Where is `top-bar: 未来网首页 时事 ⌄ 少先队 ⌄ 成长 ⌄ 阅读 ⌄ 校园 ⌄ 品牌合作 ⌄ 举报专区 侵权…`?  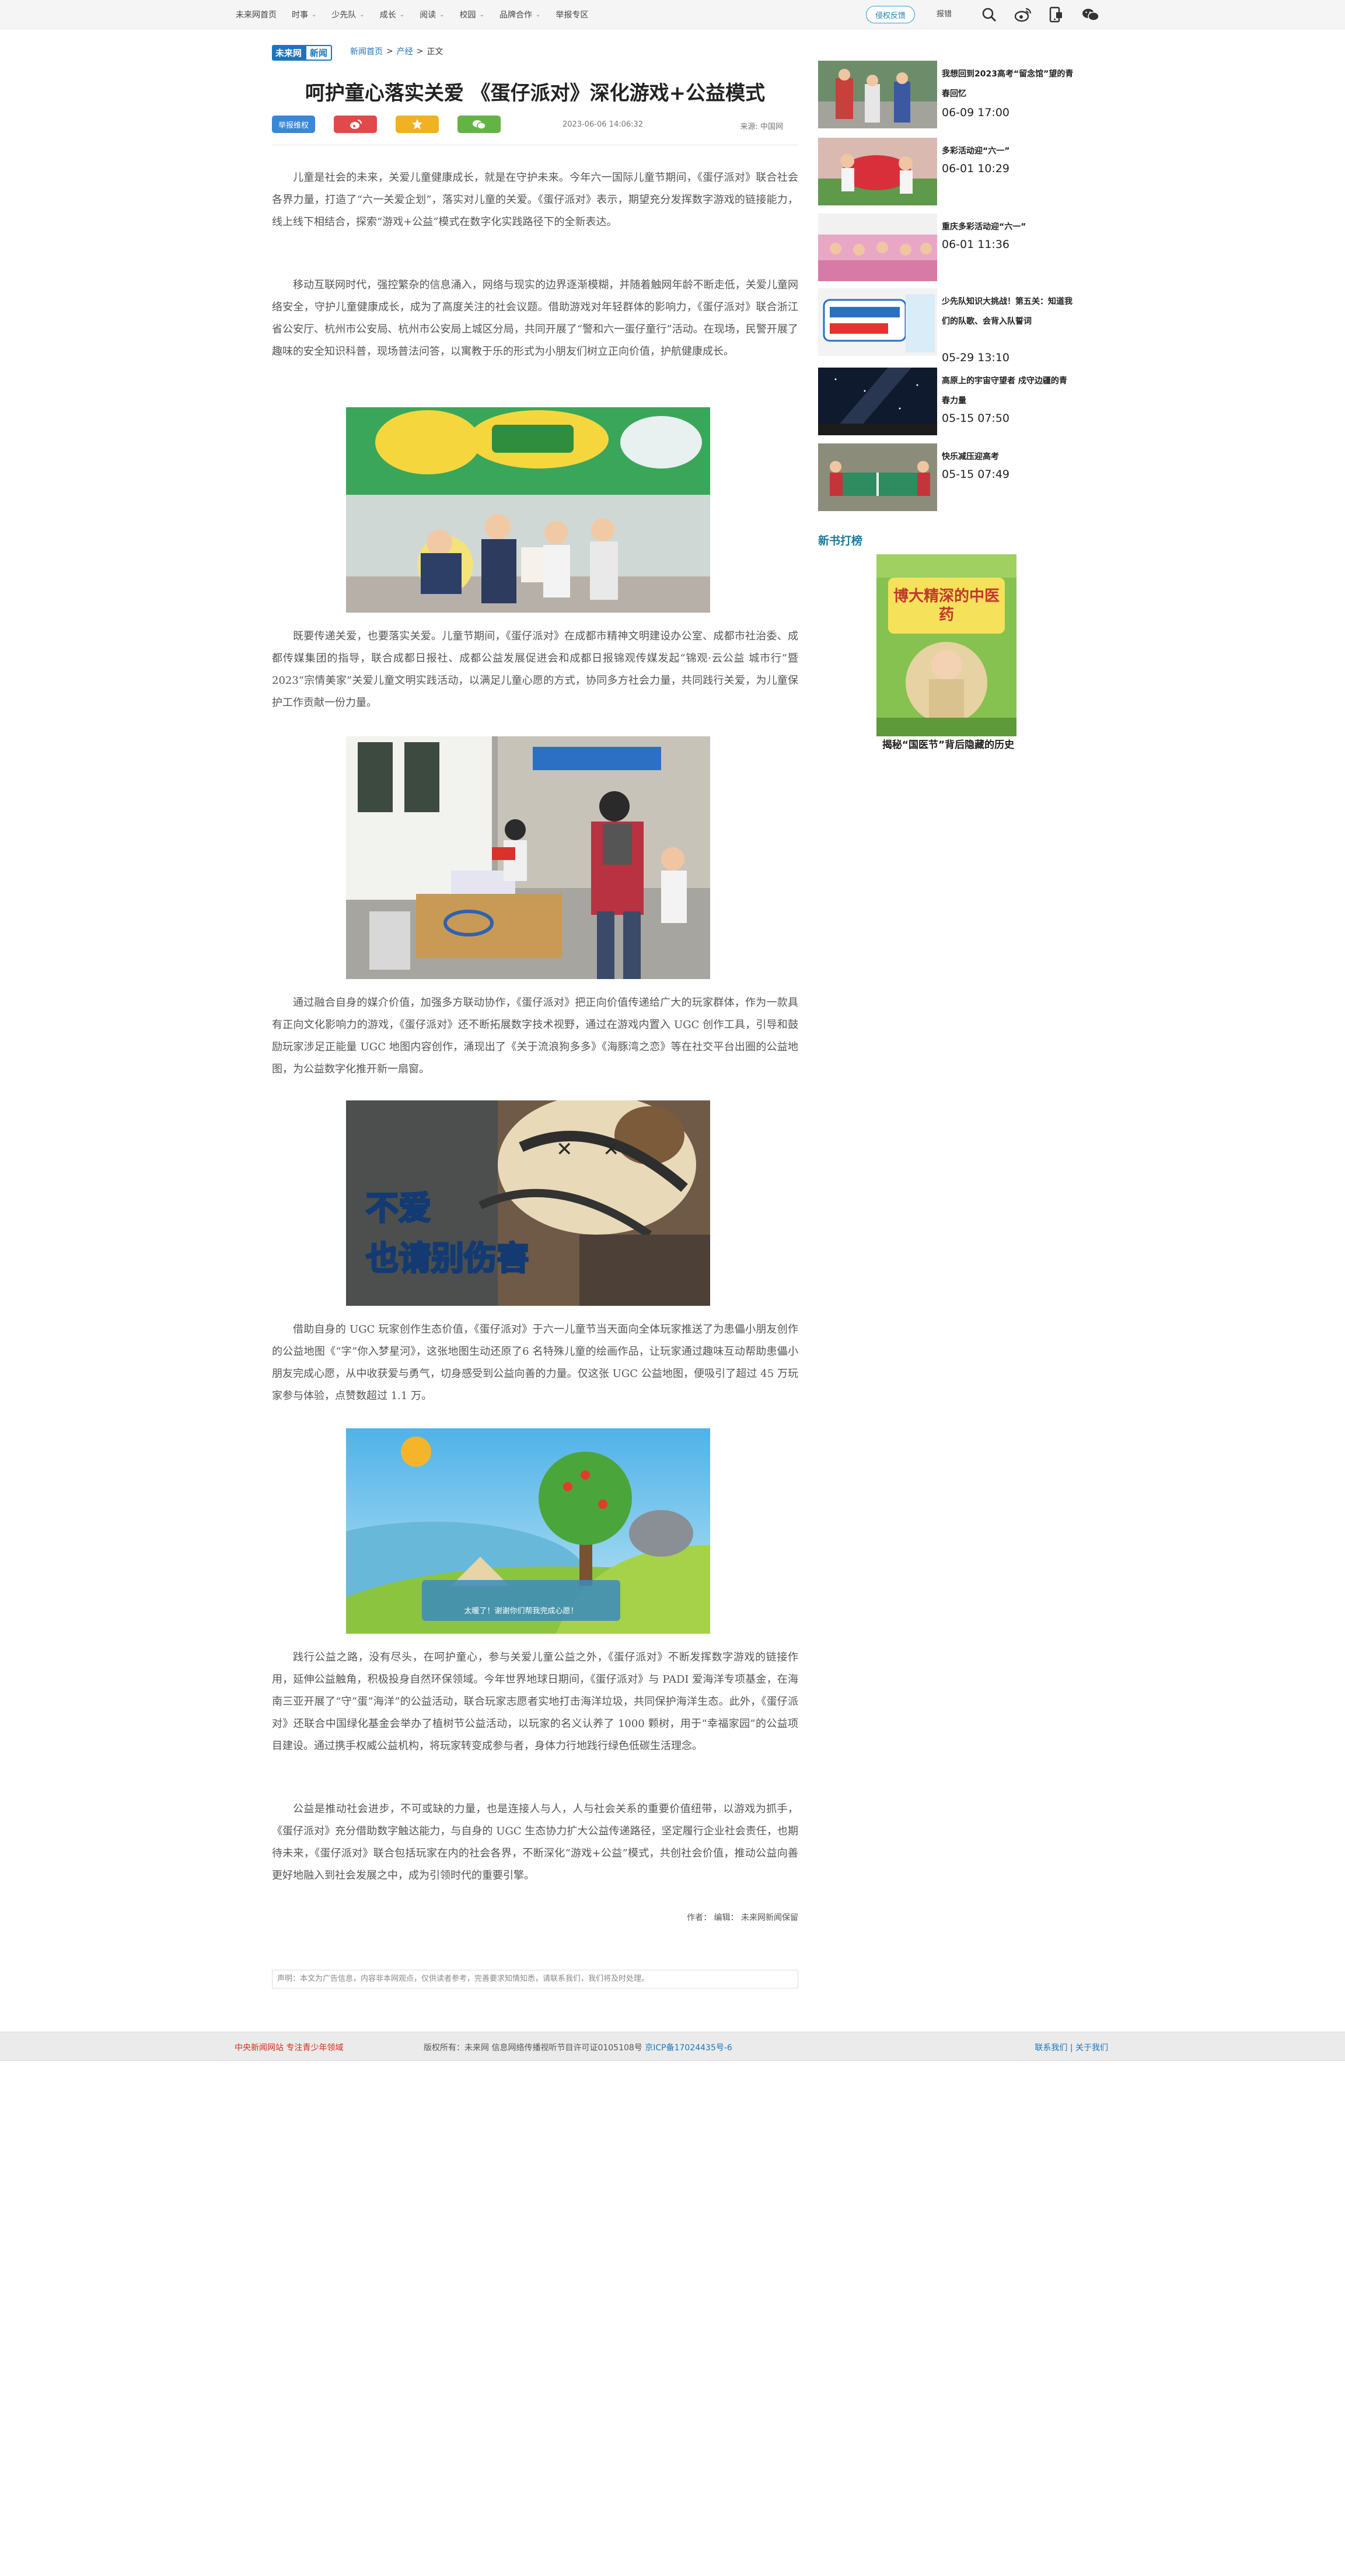 top-bar: 未来网首页 时事 ⌄ 少先队 ⌄ 成长 ⌄ 阅读 ⌄ 校园 ⌄ 品牌合作 ⌄ 举报专区 侵权… is located at coordinates (672, 14).